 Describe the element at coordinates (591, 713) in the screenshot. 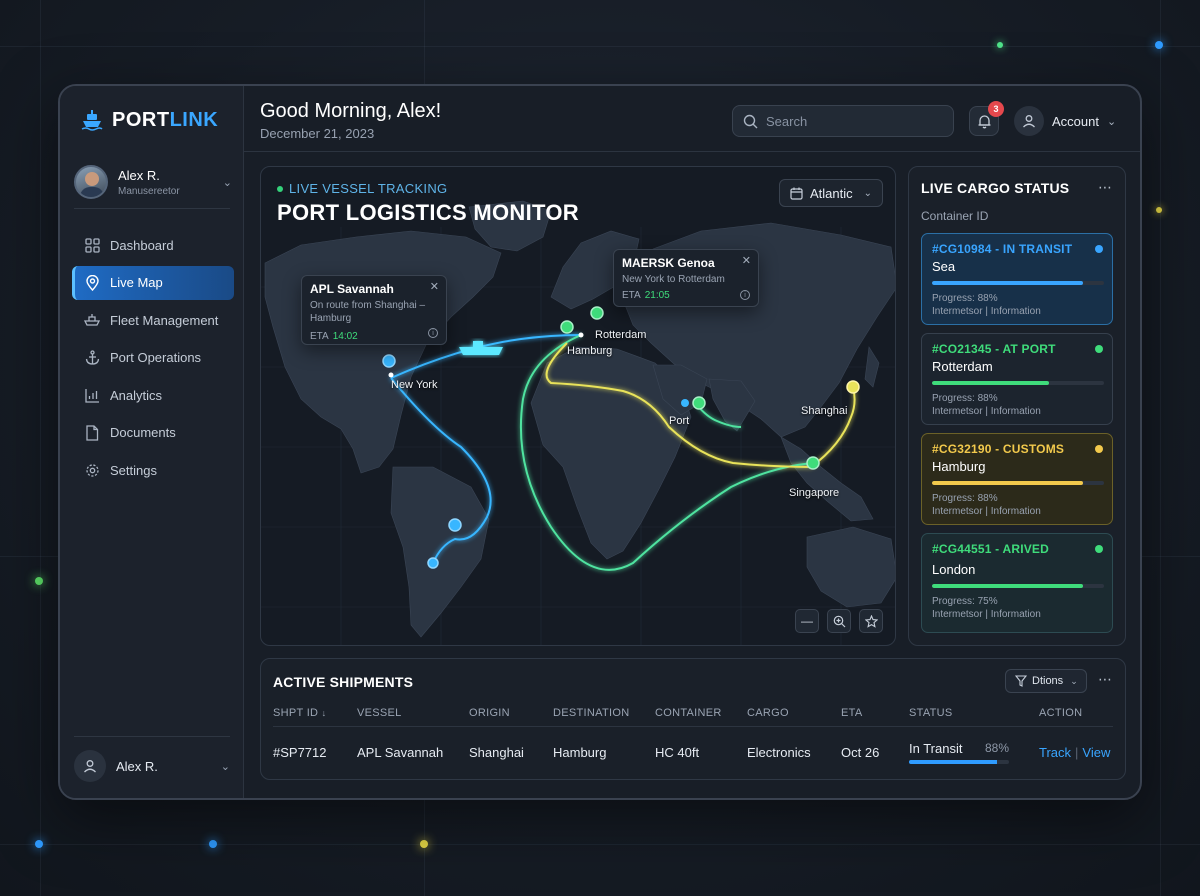

I see `column-header-destination: DESTINATION` at that location.